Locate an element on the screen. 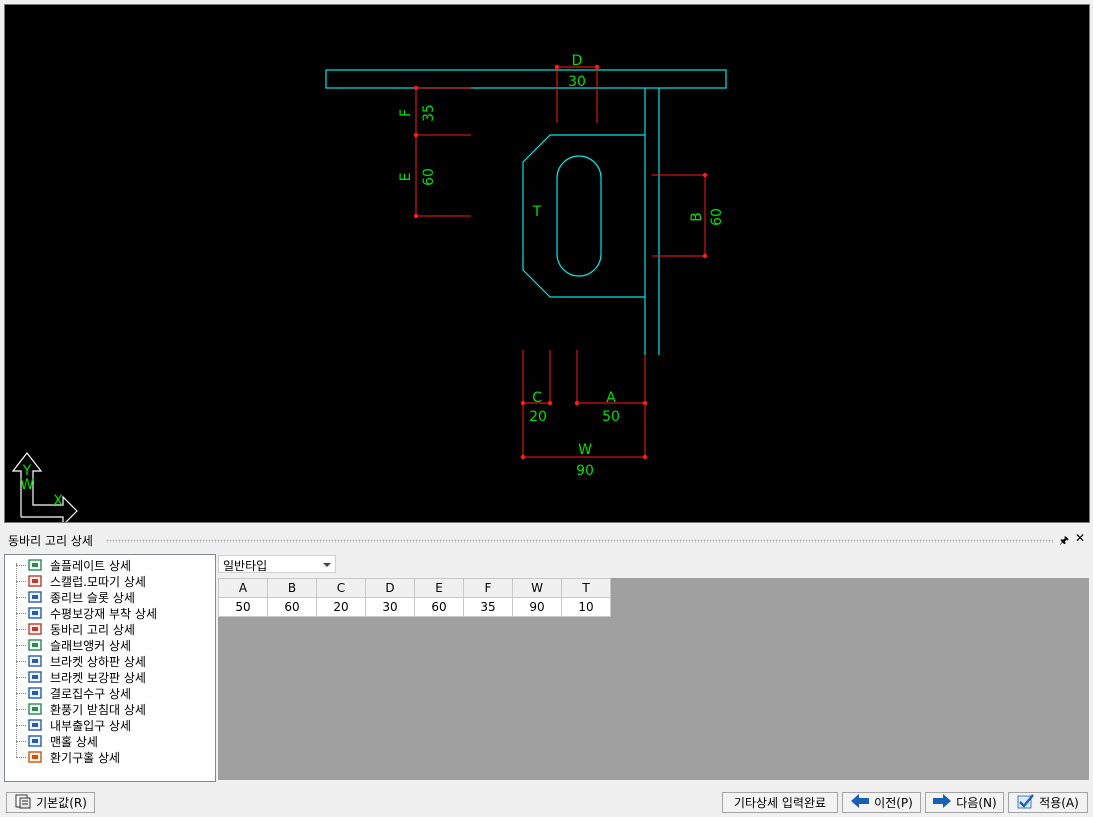  dim-b-label: B is located at coordinates (697, 217).